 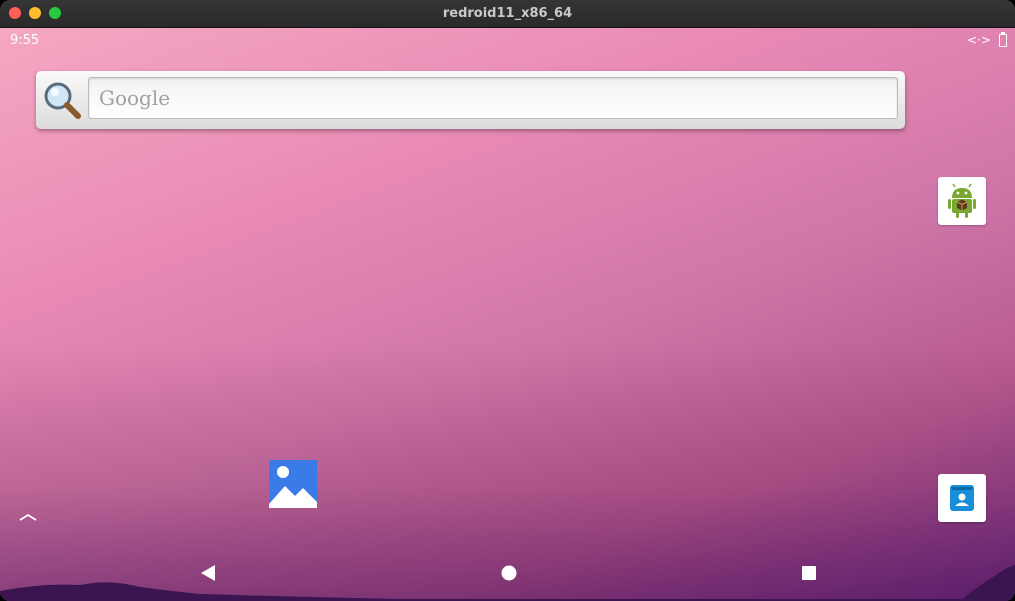 What do you see at coordinates (509, 573) in the screenshot?
I see `nav-home-button` at bounding box center [509, 573].